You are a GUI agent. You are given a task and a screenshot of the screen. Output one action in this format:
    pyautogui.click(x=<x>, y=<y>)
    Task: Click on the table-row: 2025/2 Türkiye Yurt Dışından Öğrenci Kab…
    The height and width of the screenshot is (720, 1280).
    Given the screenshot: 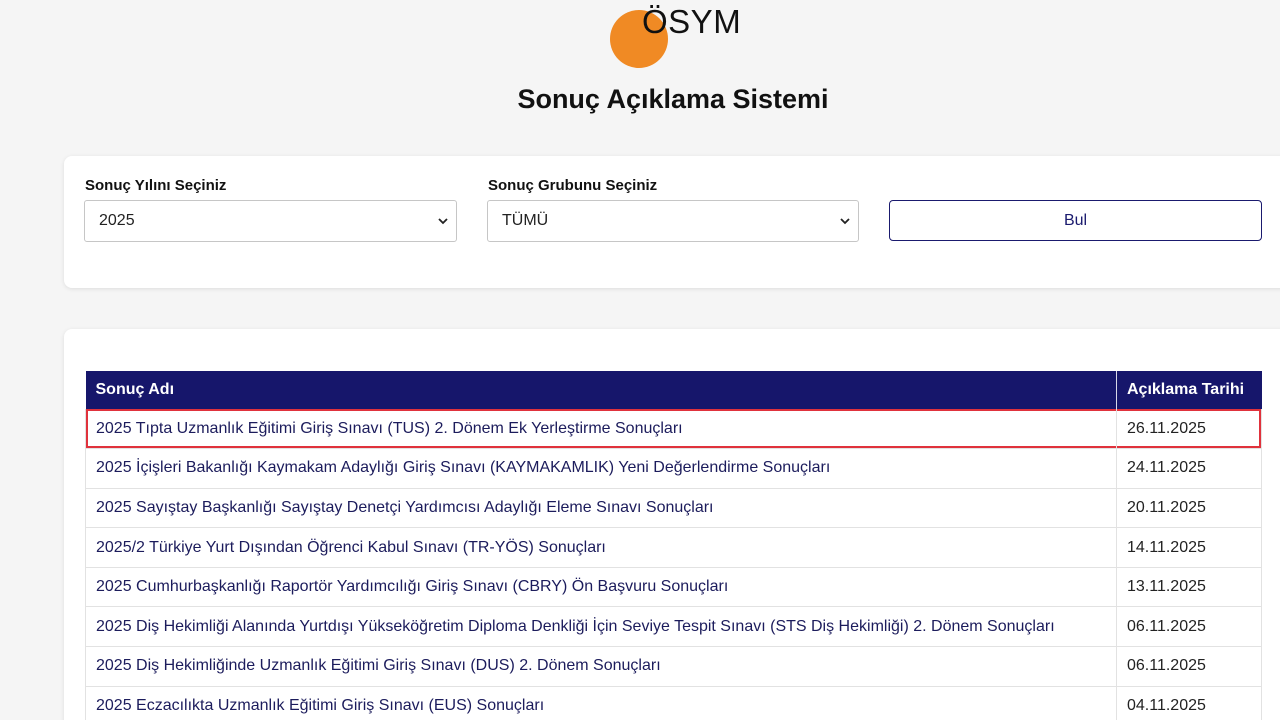 What is the action you would take?
    pyautogui.click(x=673, y=547)
    